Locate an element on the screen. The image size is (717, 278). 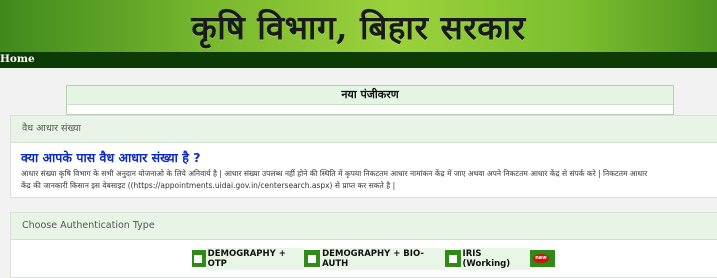
nav-home-link: Home is located at coordinates (17, 59).